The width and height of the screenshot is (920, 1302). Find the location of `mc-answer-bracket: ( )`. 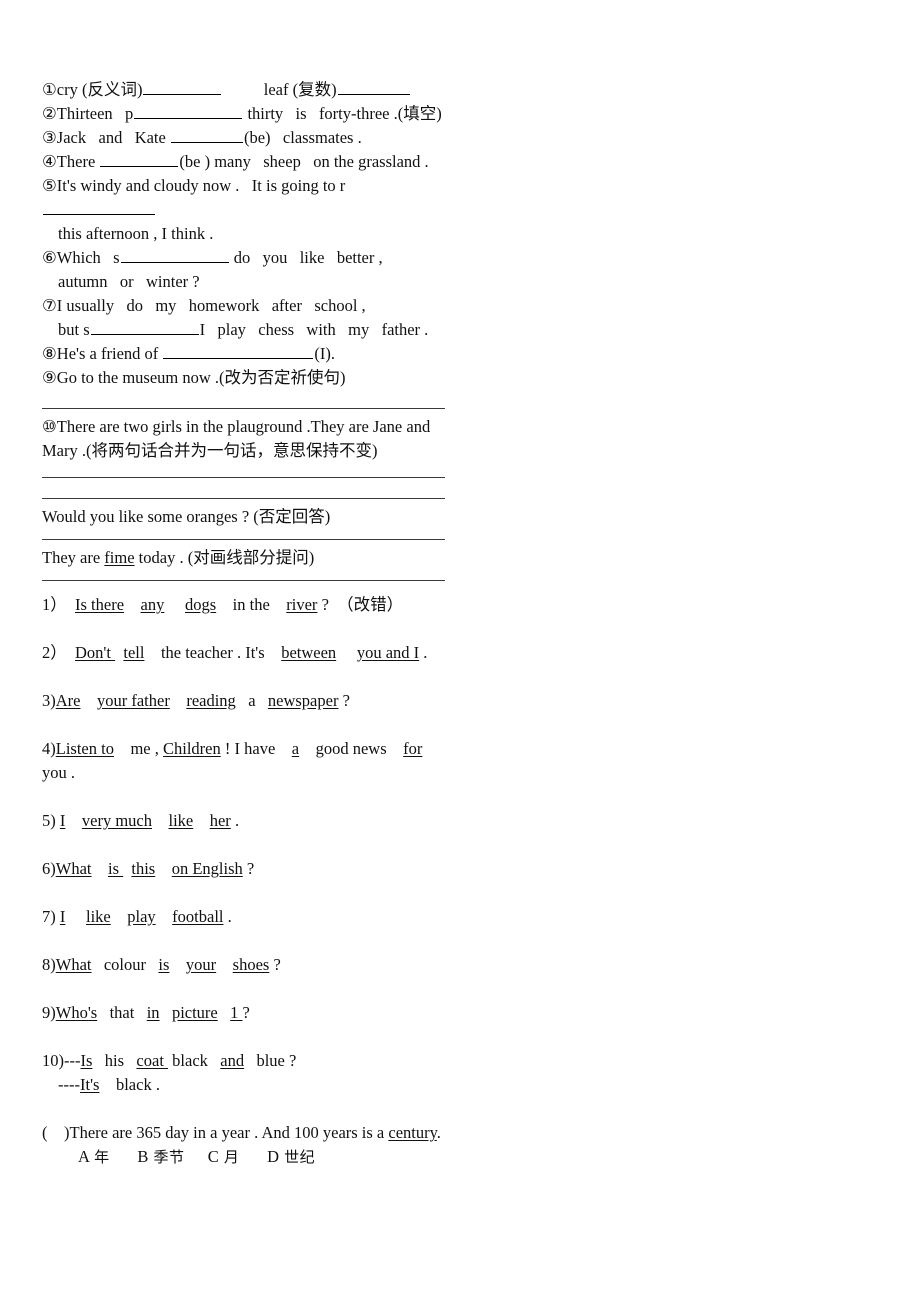

mc-answer-bracket: ( ) is located at coordinates (56, 1132).